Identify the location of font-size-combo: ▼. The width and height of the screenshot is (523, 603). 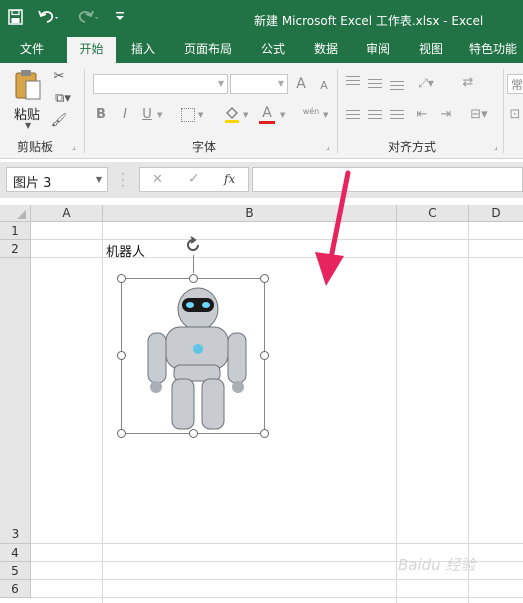
(259, 84).